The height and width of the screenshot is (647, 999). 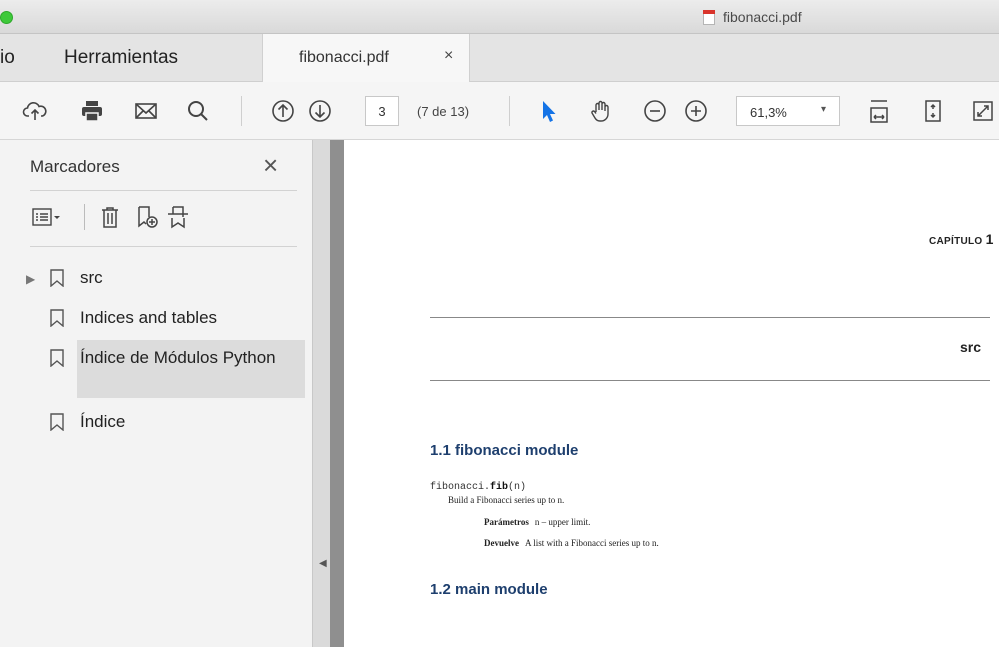 I want to click on expand-arrow-icon: ▶, so click(x=30, y=279).